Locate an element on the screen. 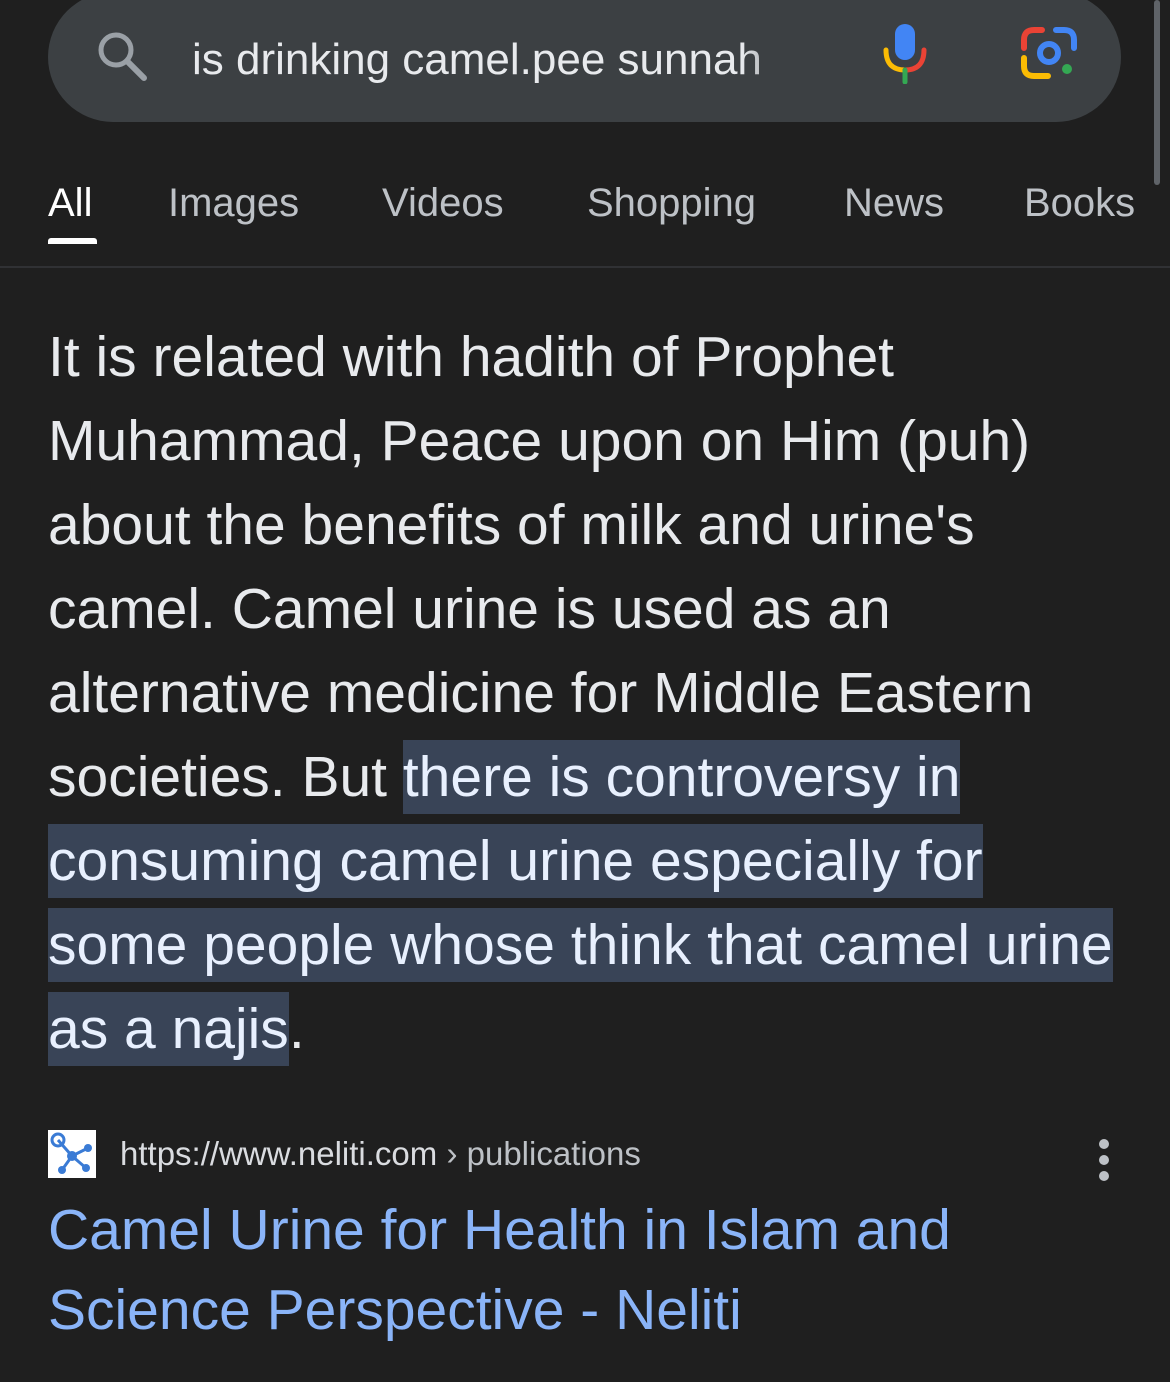  microphone-icon is located at coordinates (905, 53).